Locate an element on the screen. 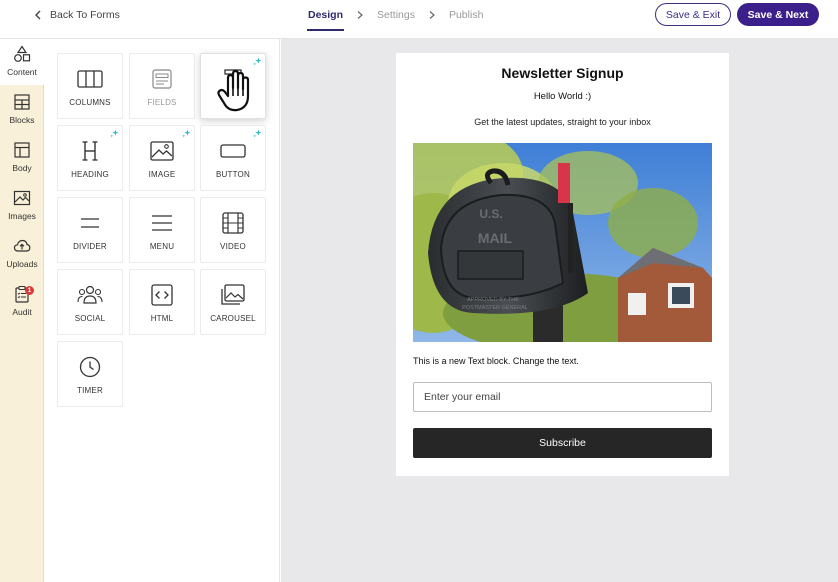  form-title: Newsletter Signup is located at coordinates (562, 73).